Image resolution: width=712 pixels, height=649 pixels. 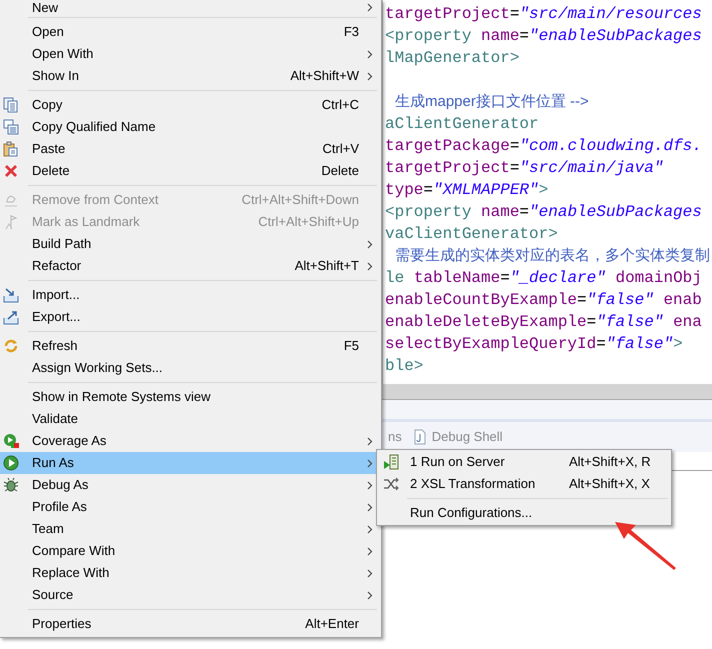 I want to click on shortcut-text: Alt+Shift+X, X, so click(x=609, y=484).